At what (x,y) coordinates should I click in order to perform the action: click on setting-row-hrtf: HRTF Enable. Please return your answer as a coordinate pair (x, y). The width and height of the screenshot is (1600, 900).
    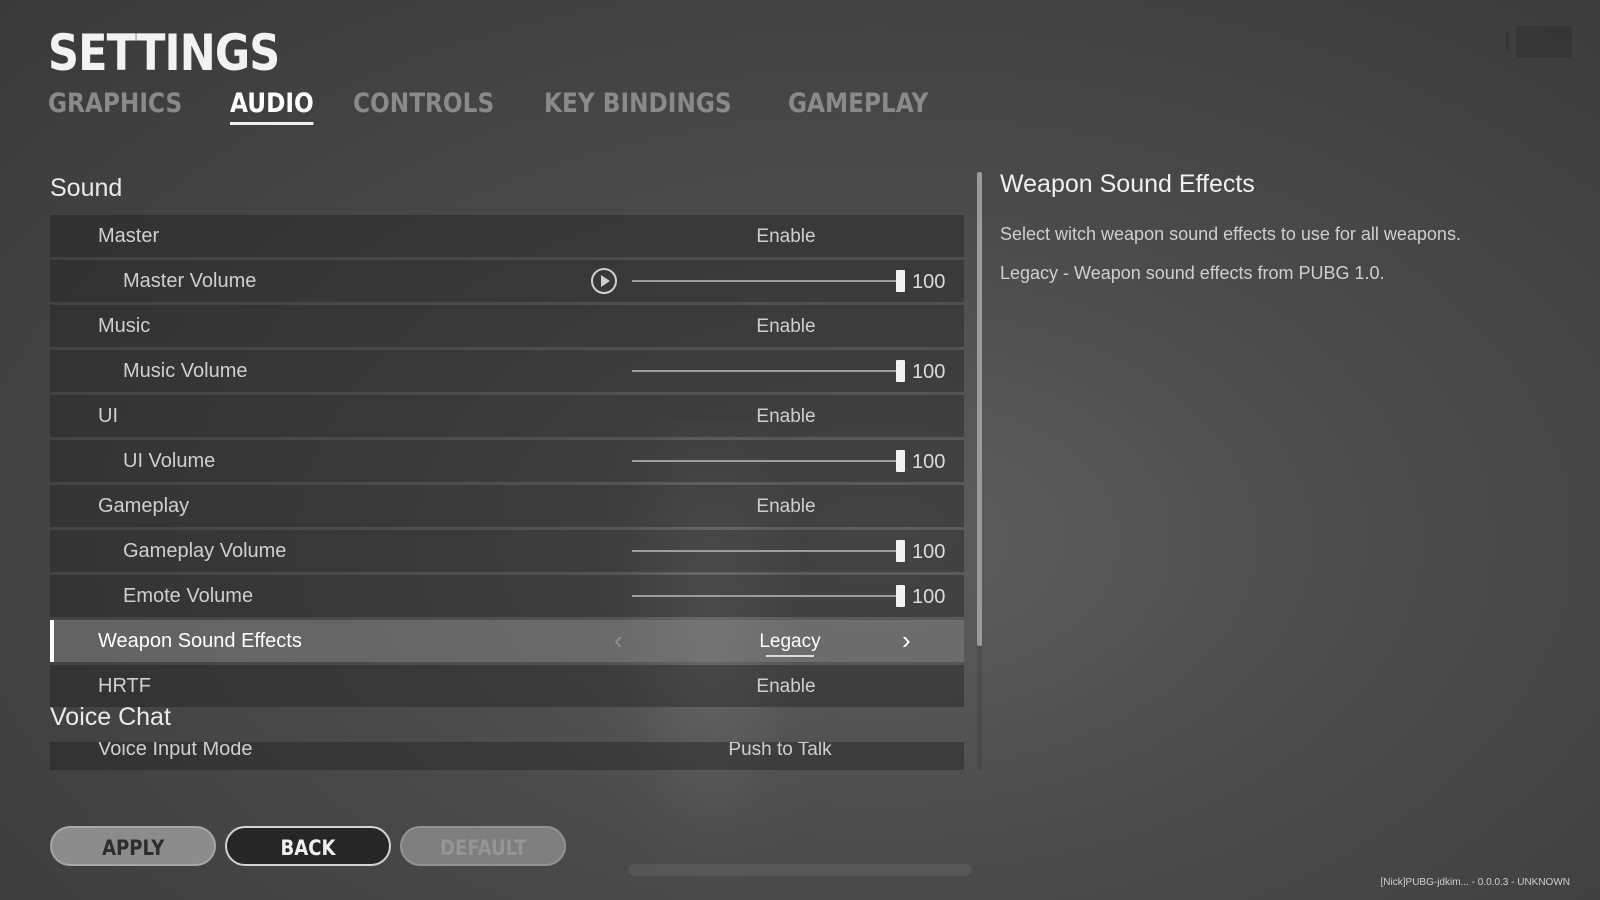
    Looking at the image, I should click on (507, 686).